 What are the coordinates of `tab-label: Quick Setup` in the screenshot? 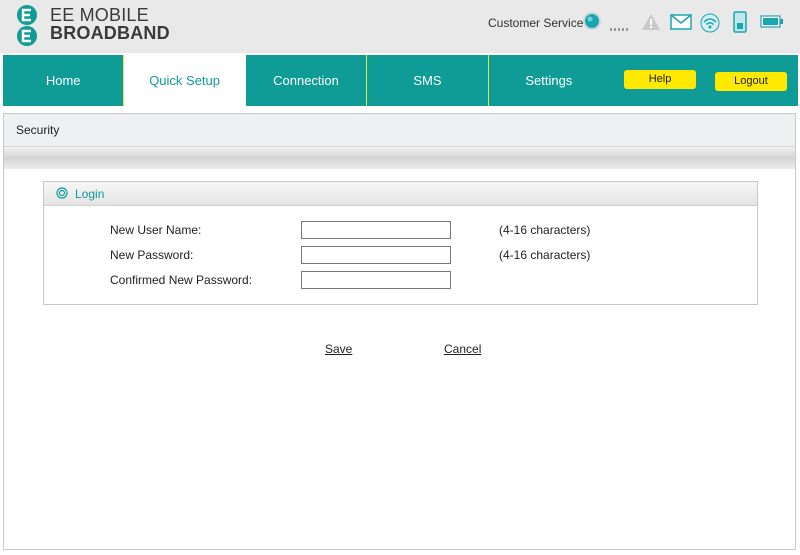 It's located at (185, 80).